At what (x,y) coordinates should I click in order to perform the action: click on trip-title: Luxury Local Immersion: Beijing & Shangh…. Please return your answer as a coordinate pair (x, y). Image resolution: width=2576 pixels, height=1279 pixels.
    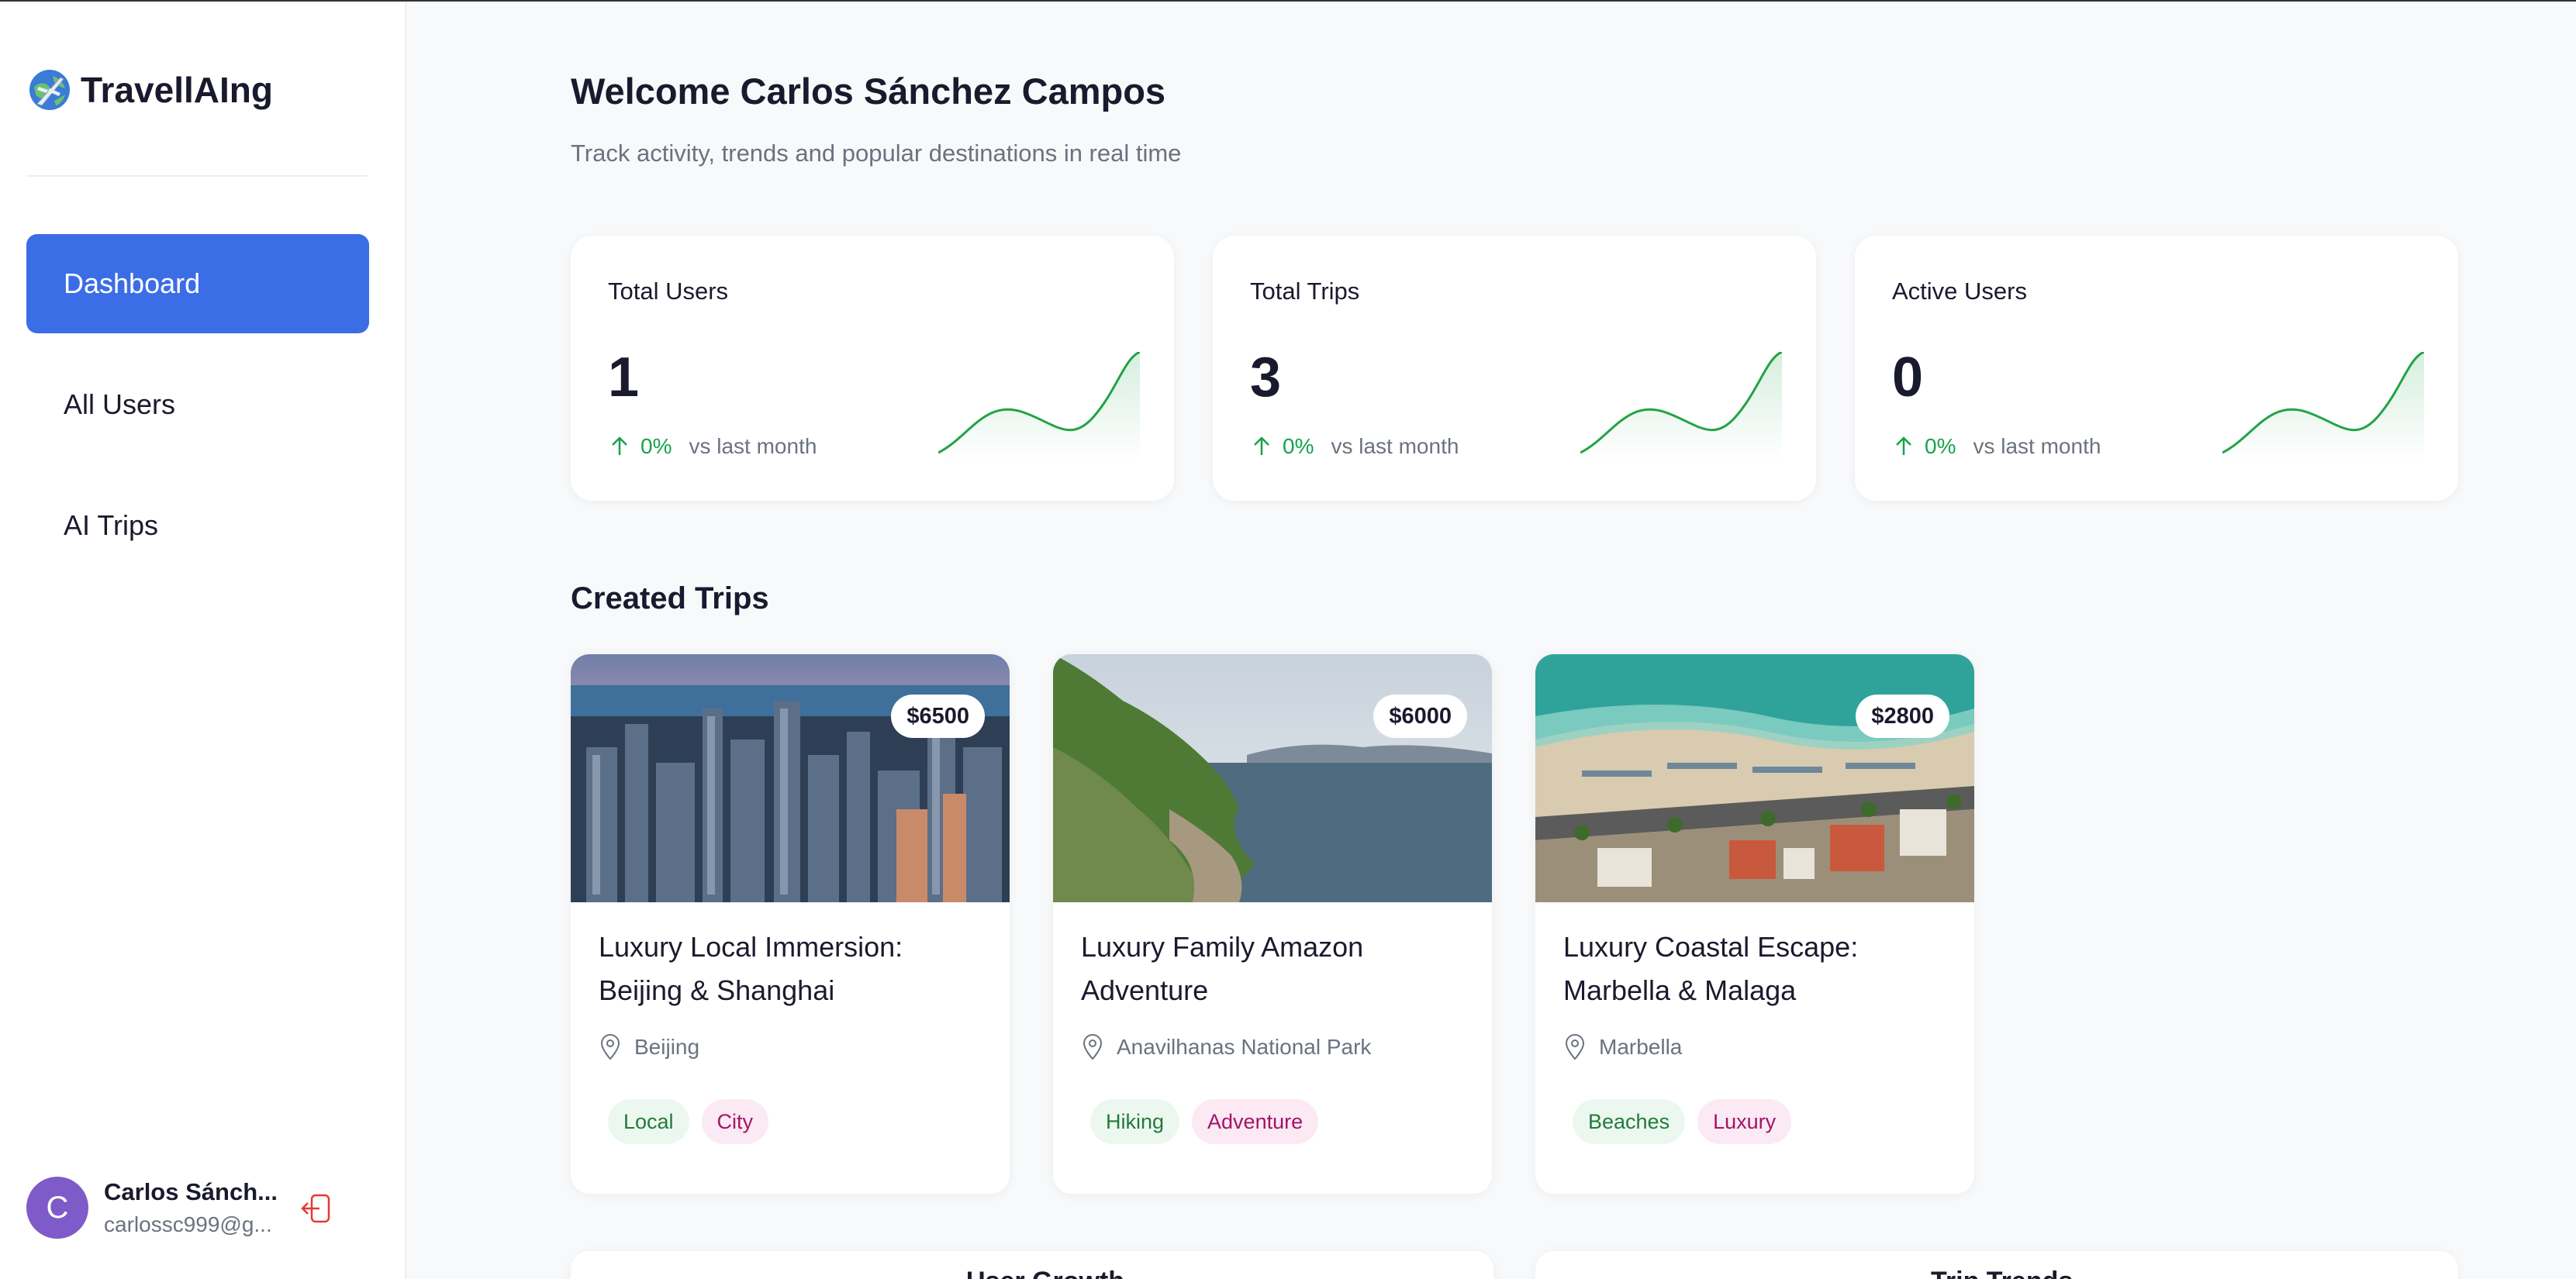
    Looking at the image, I should click on (751, 968).